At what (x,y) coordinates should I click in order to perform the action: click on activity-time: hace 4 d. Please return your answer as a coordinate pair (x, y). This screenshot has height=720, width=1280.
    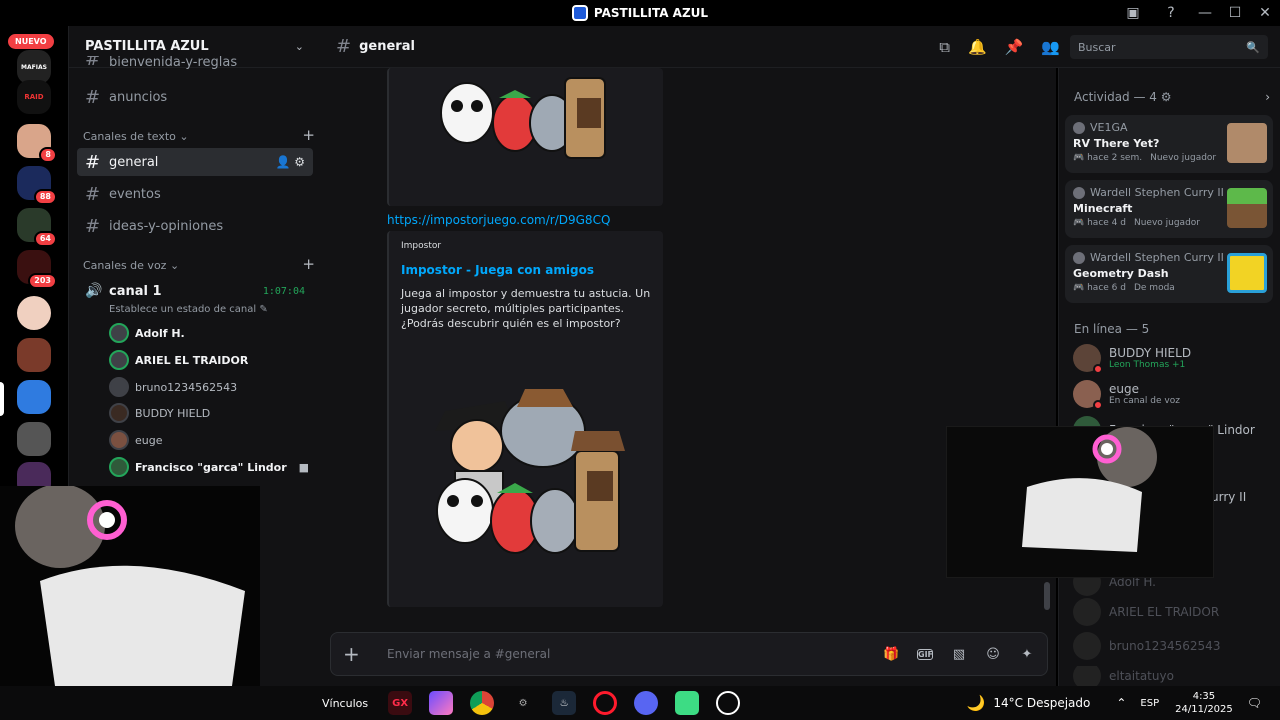
    Looking at the image, I should click on (1106, 223).